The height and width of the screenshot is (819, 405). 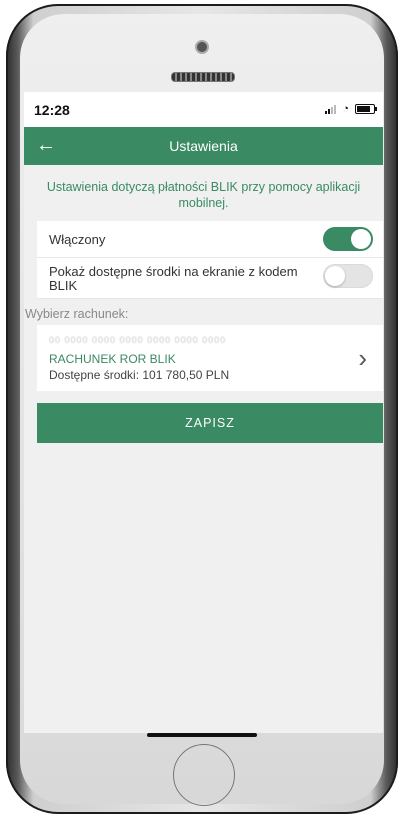 I want to click on enabled-label: Włączony, so click(x=77, y=239).